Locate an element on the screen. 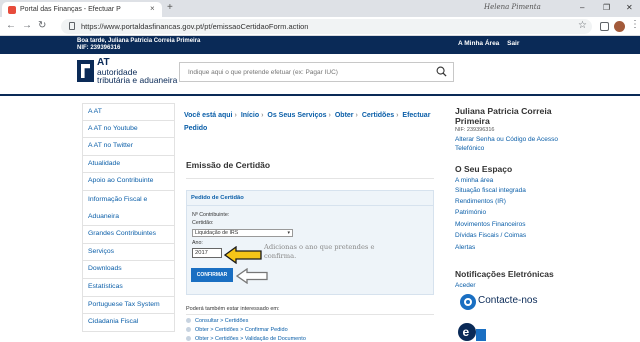 This screenshot has width=640, height=342. maximize-icon: ❐ is located at coordinates (606, 8).